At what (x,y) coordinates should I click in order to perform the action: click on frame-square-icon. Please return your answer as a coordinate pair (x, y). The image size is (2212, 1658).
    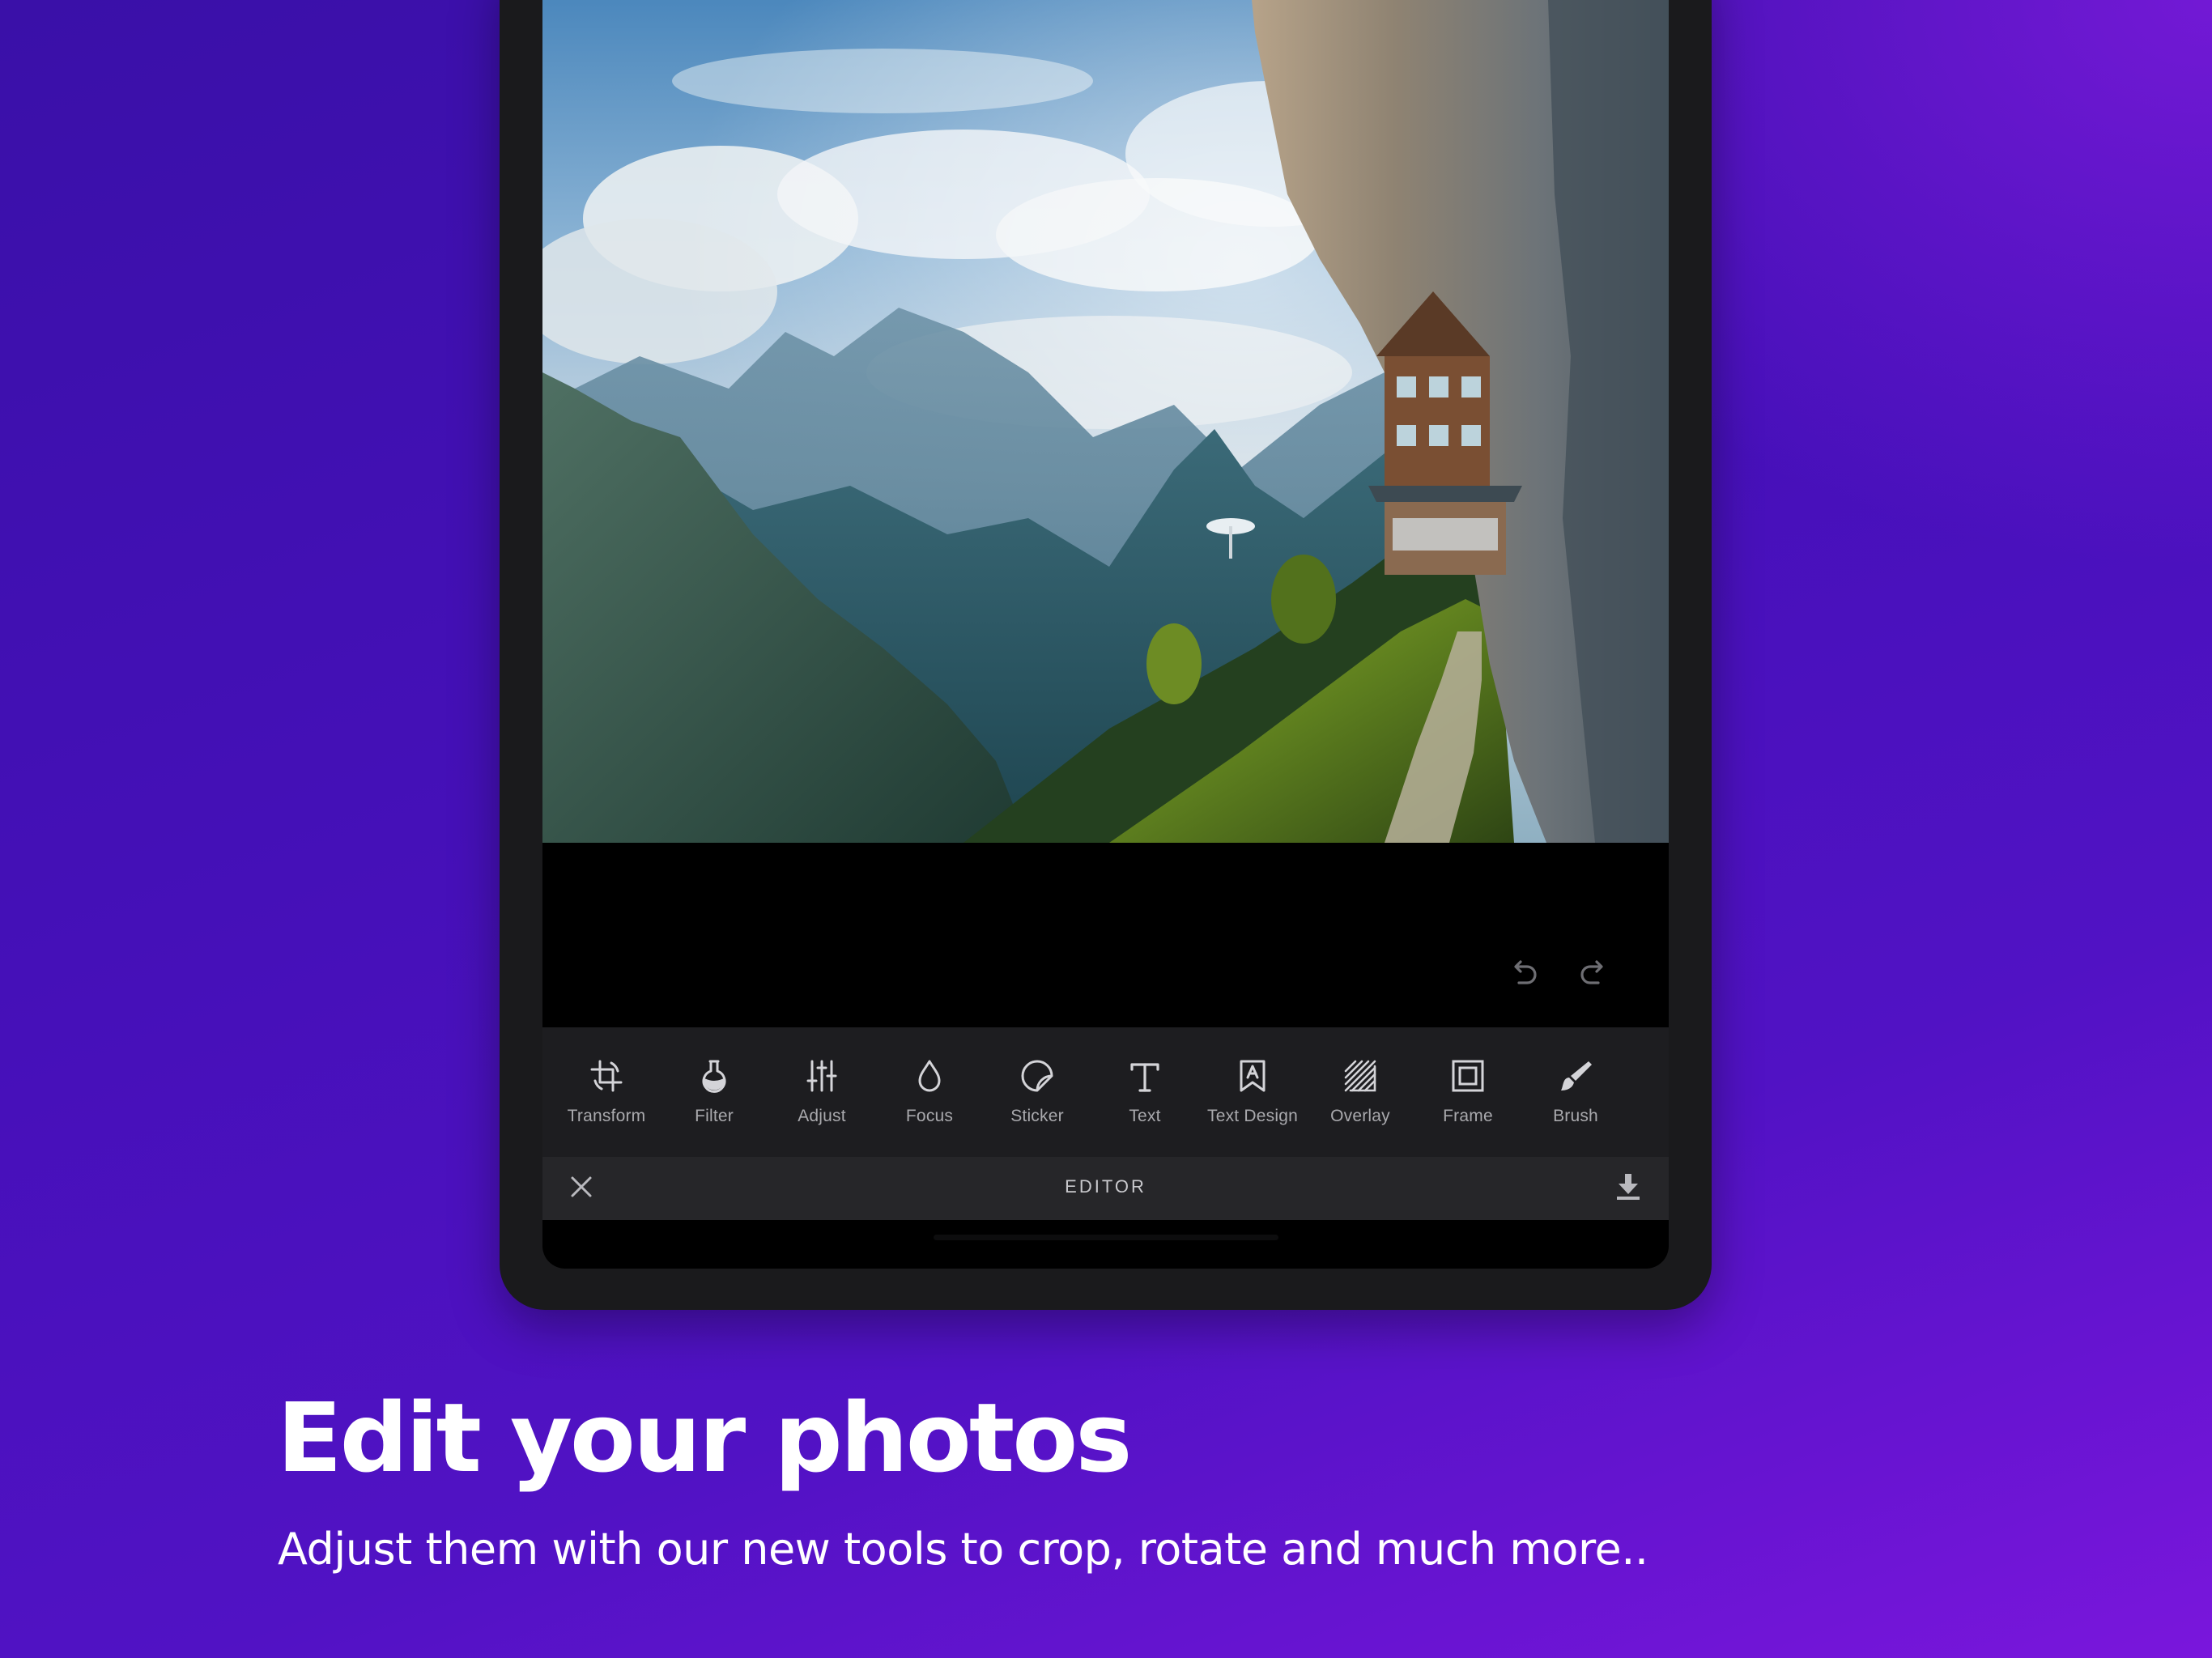
    Looking at the image, I should click on (1468, 1076).